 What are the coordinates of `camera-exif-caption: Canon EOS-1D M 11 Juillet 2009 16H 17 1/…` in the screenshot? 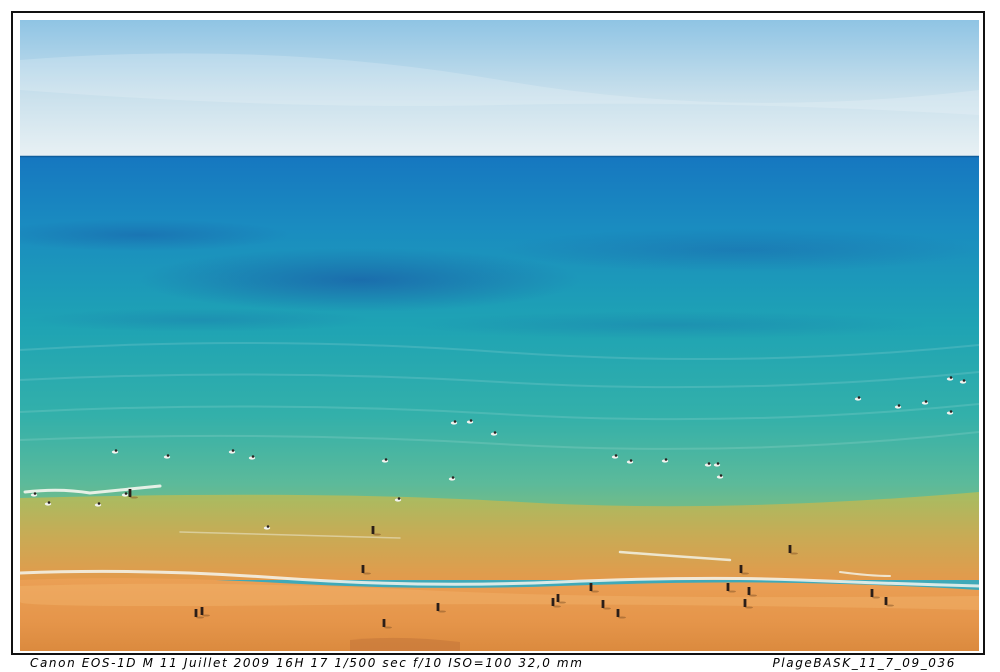 It's located at (307, 663).